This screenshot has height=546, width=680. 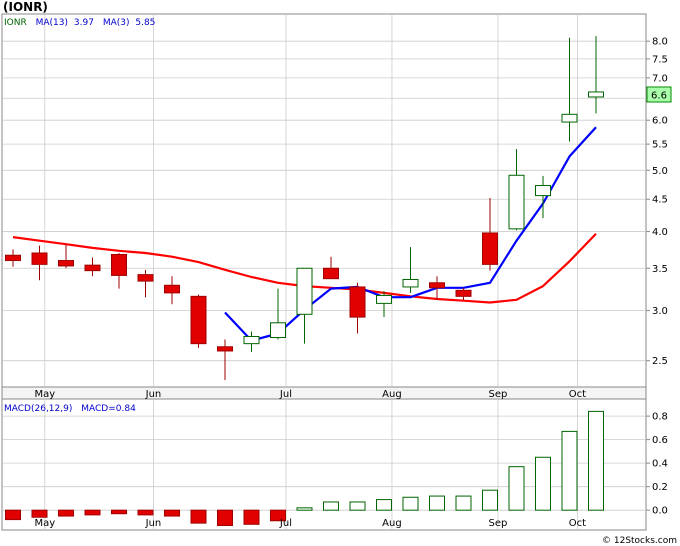 I want to click on price-tick-label: 4.0, so click(x=660, y=232).